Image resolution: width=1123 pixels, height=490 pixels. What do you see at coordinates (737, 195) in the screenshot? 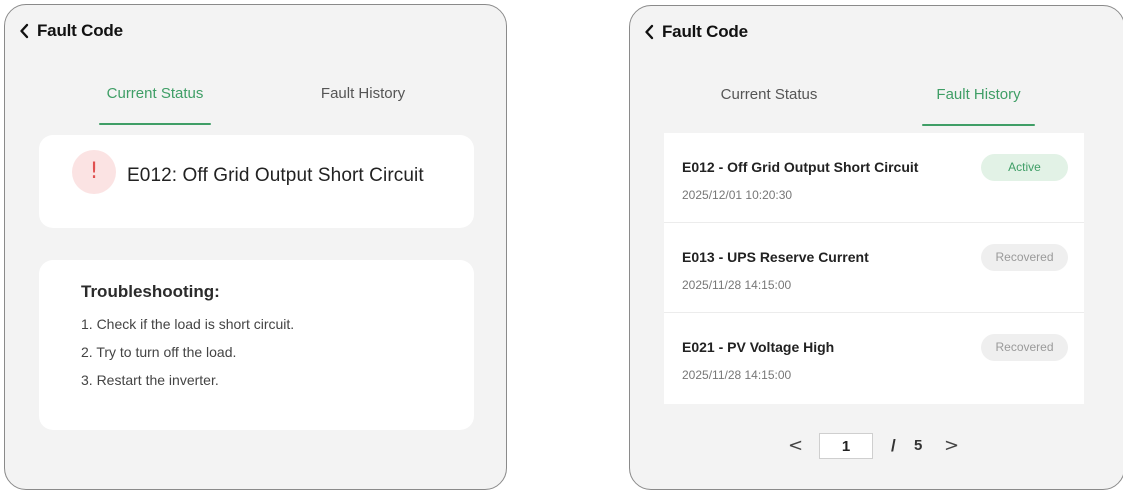
I see `history-timestamp: 2025/12/01 10:20:30` at bounding box center [737, 195].